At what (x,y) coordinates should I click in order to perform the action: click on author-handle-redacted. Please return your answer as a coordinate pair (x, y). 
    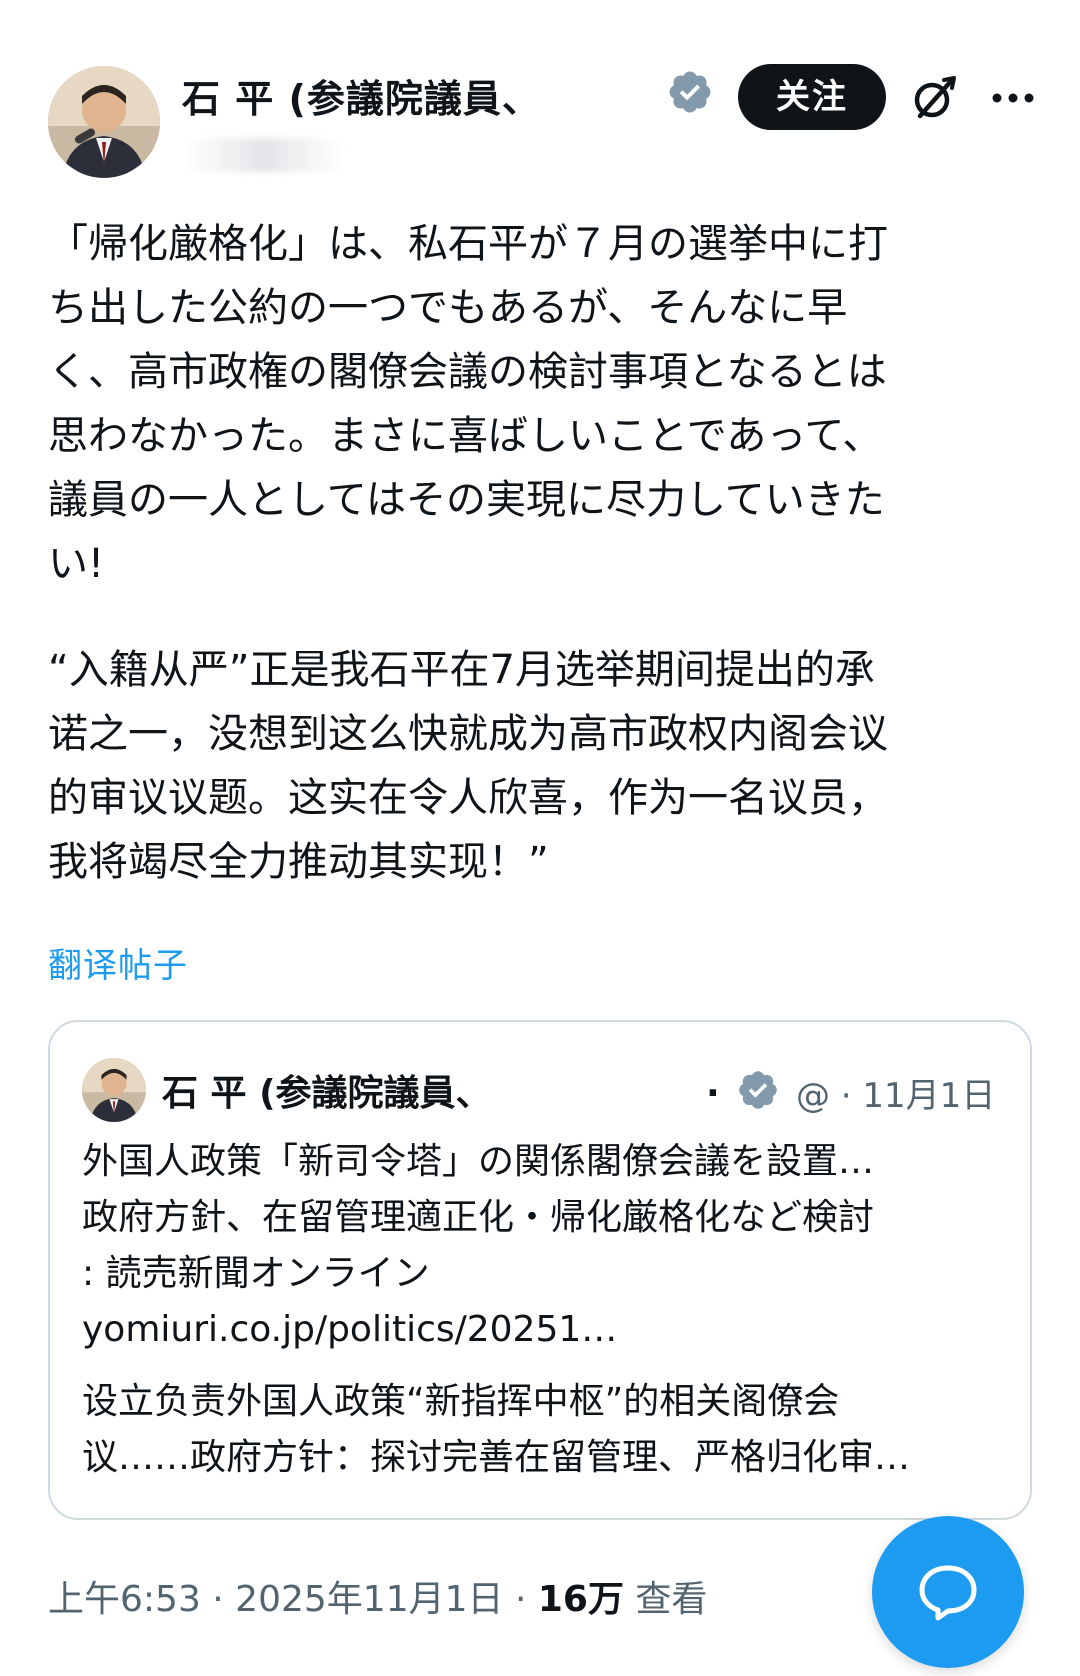
    Looking at the image, I should click on (264, 155).